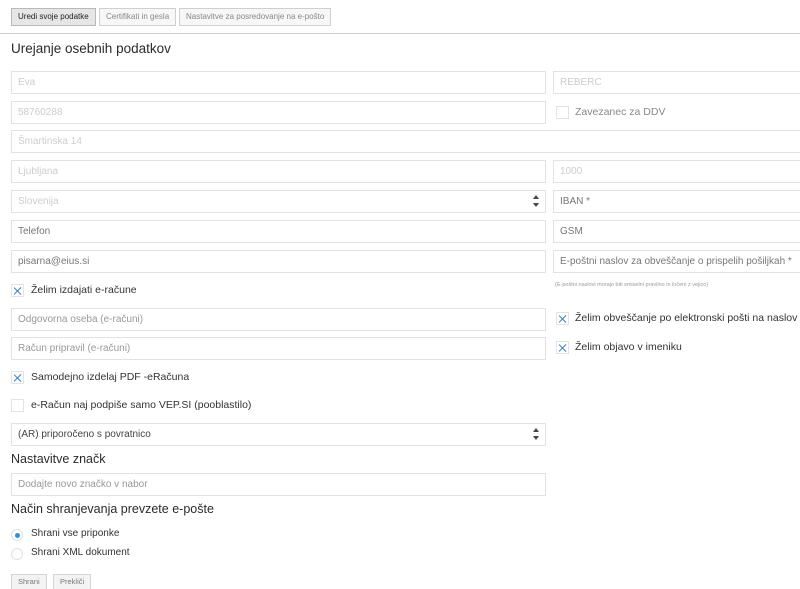 The height and width of the screenshot is (589, 800). I want to click on directory-label: Želim objavo v imeniku, so click(628, 347).